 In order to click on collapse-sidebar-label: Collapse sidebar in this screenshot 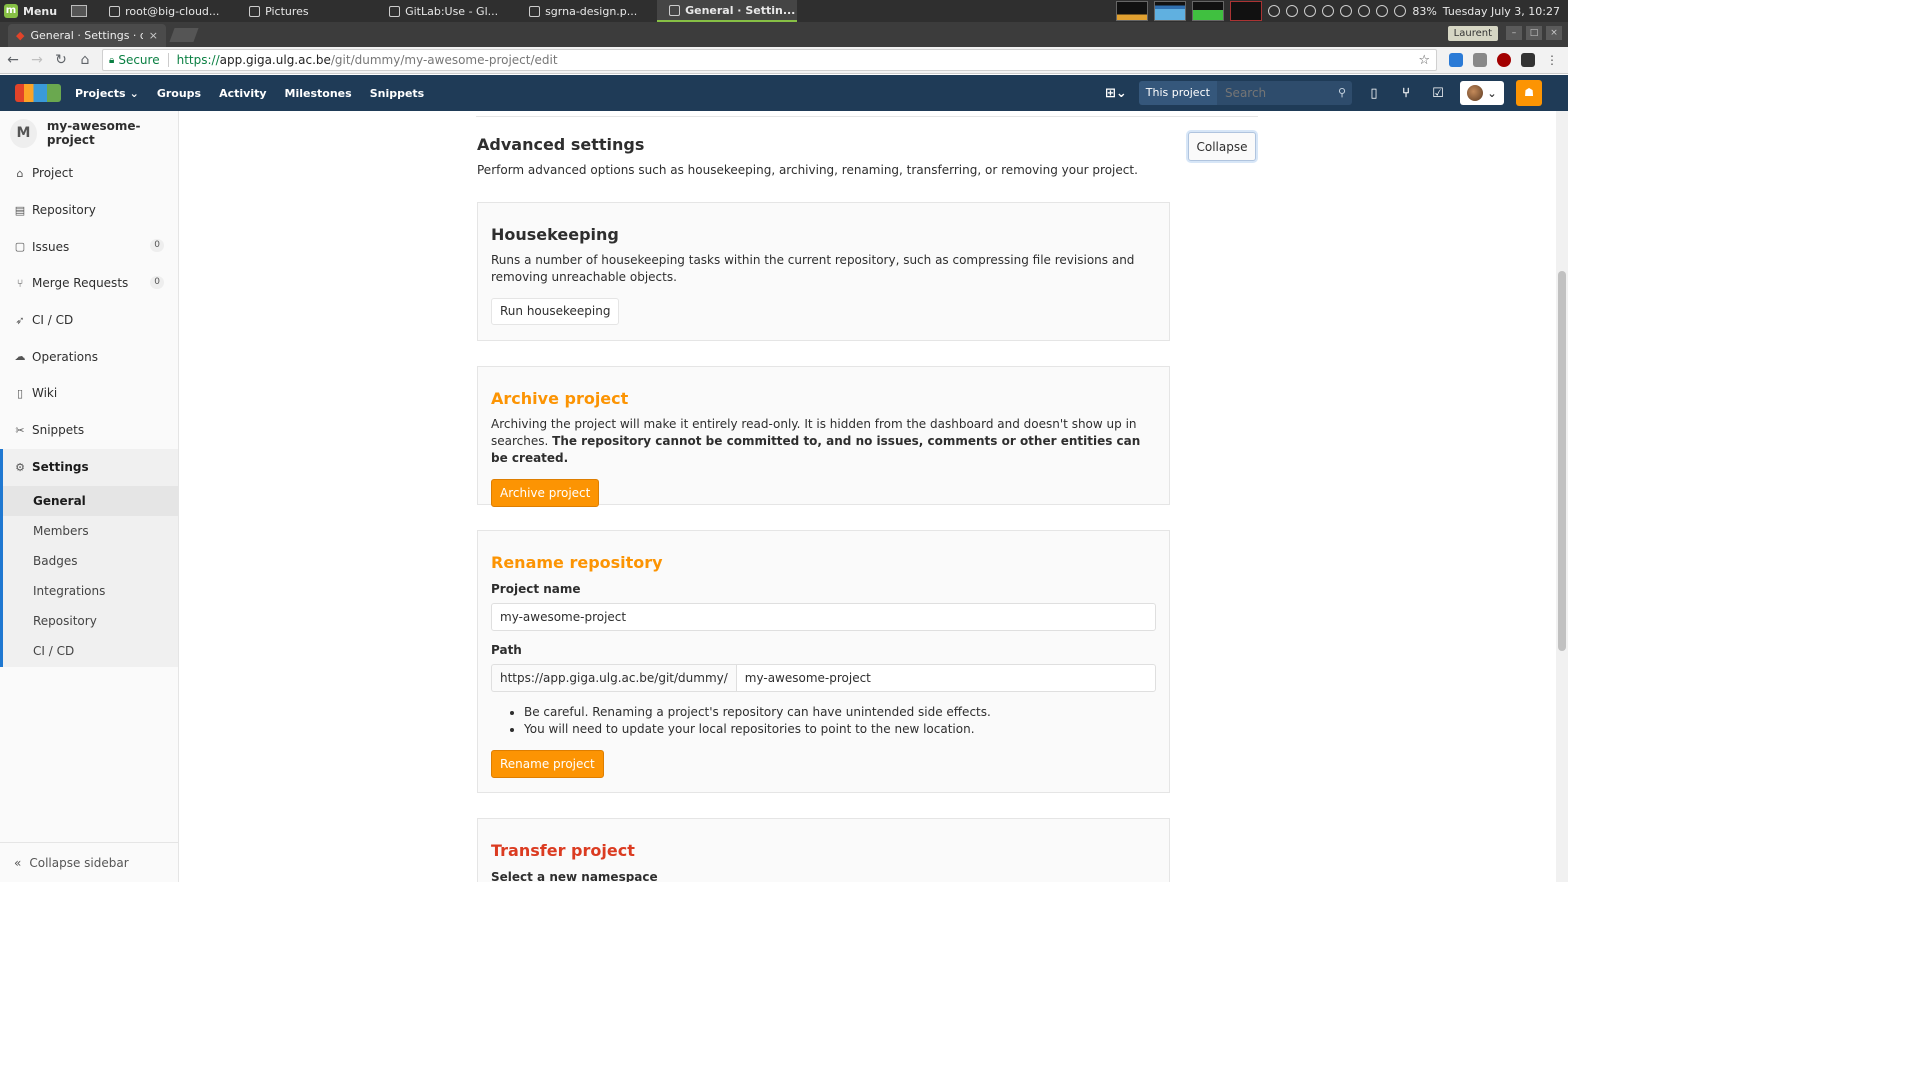, I will do `click(79, 862)`.